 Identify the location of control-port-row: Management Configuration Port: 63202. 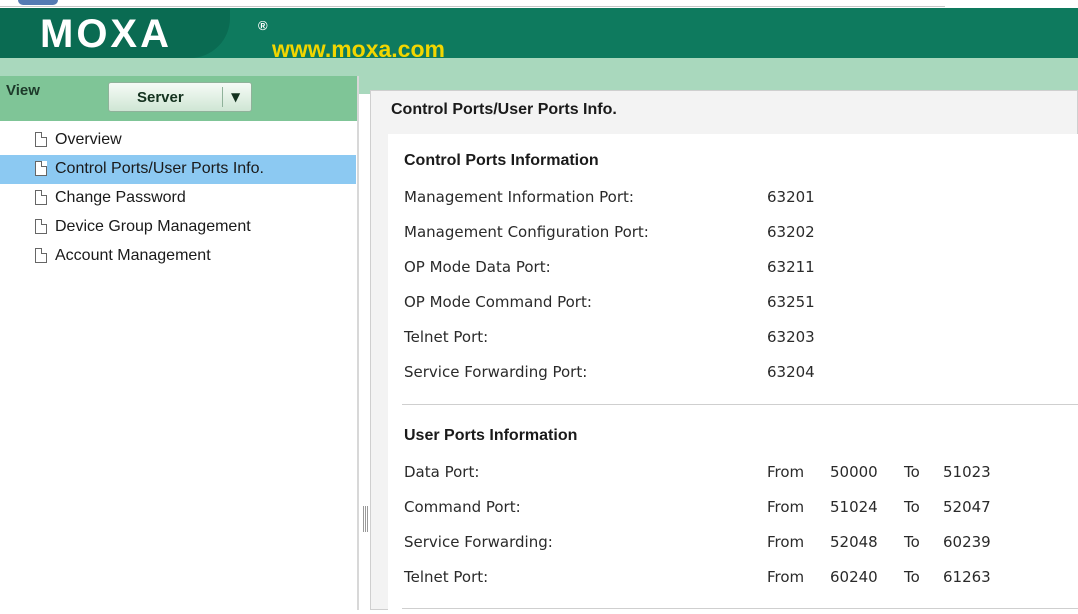
(741, 234).